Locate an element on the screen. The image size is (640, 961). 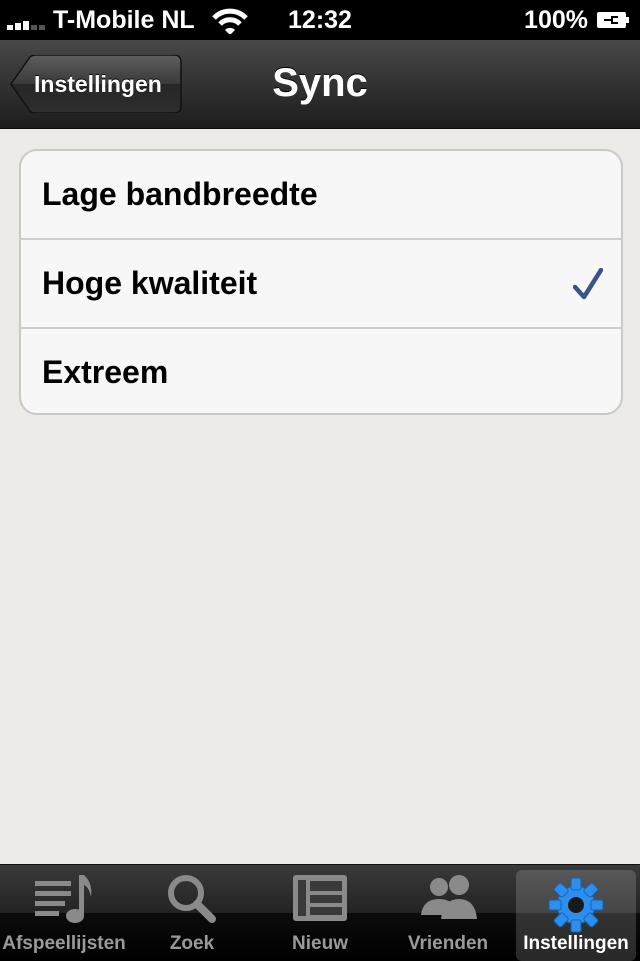
tab-new: Nieuw is located at coordinates (320, 913).